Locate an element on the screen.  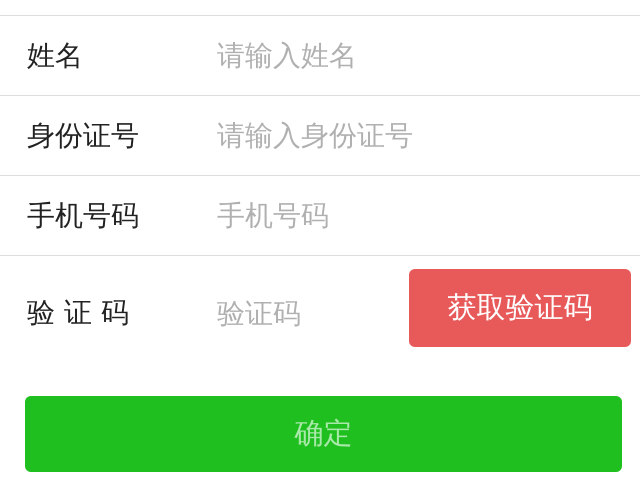
field-label: 姓名 is located at coordinates (55, 56).